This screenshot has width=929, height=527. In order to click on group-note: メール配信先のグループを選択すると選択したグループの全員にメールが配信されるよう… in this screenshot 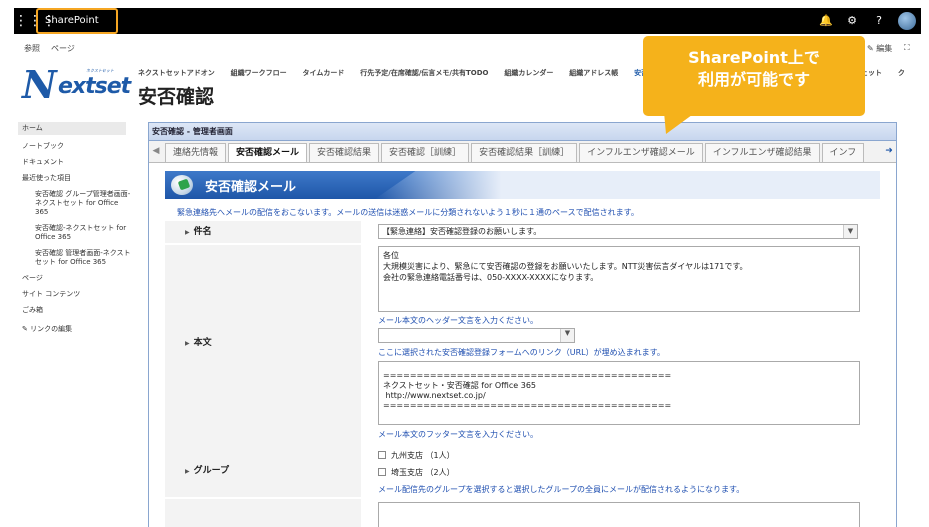, I will do `click(561, 489)`.